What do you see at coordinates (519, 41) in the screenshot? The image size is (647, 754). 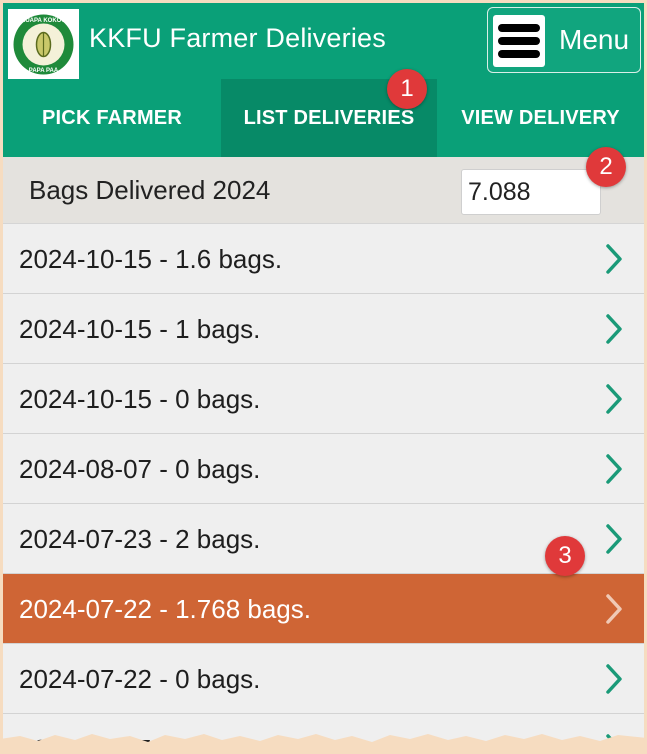 I see `hamburger-icon` at bounding box center [519, 41].